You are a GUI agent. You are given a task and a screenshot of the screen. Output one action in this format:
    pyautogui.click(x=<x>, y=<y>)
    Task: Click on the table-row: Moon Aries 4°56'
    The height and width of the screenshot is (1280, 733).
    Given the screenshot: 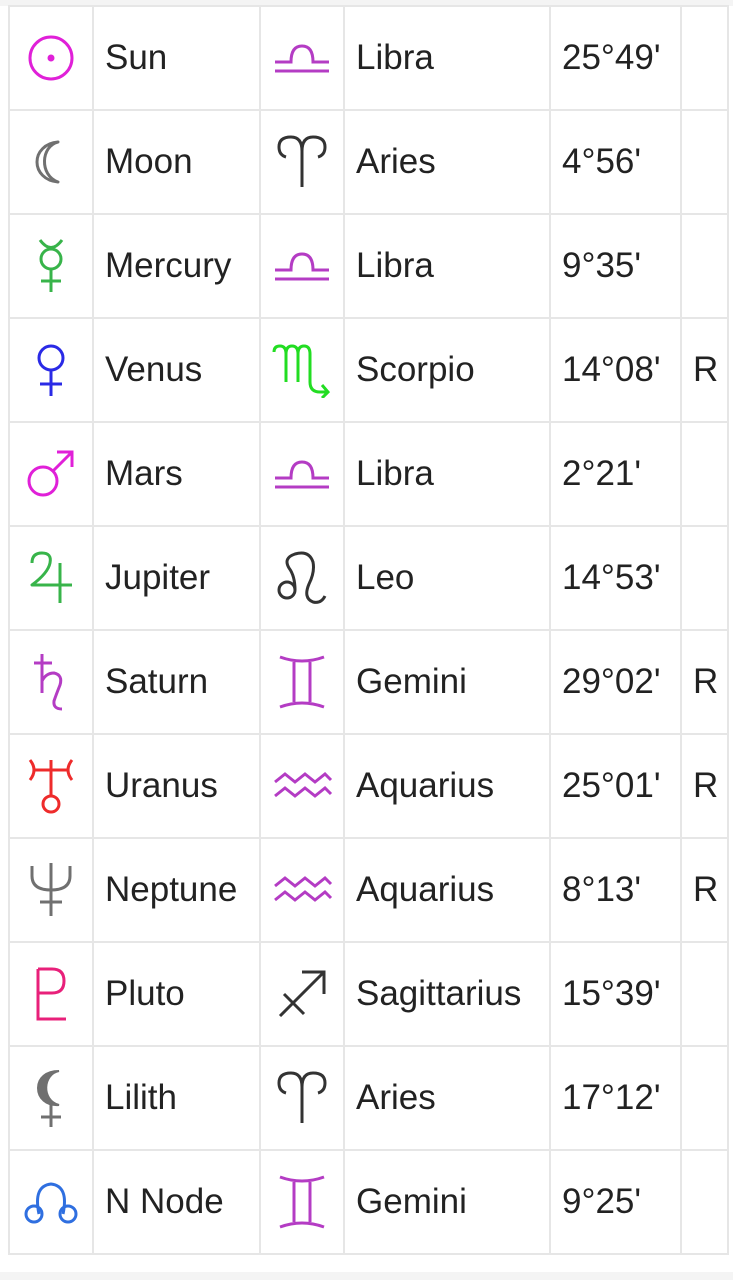 What is the action you would take?
    pyautogui.click(x=368, y=162)
    